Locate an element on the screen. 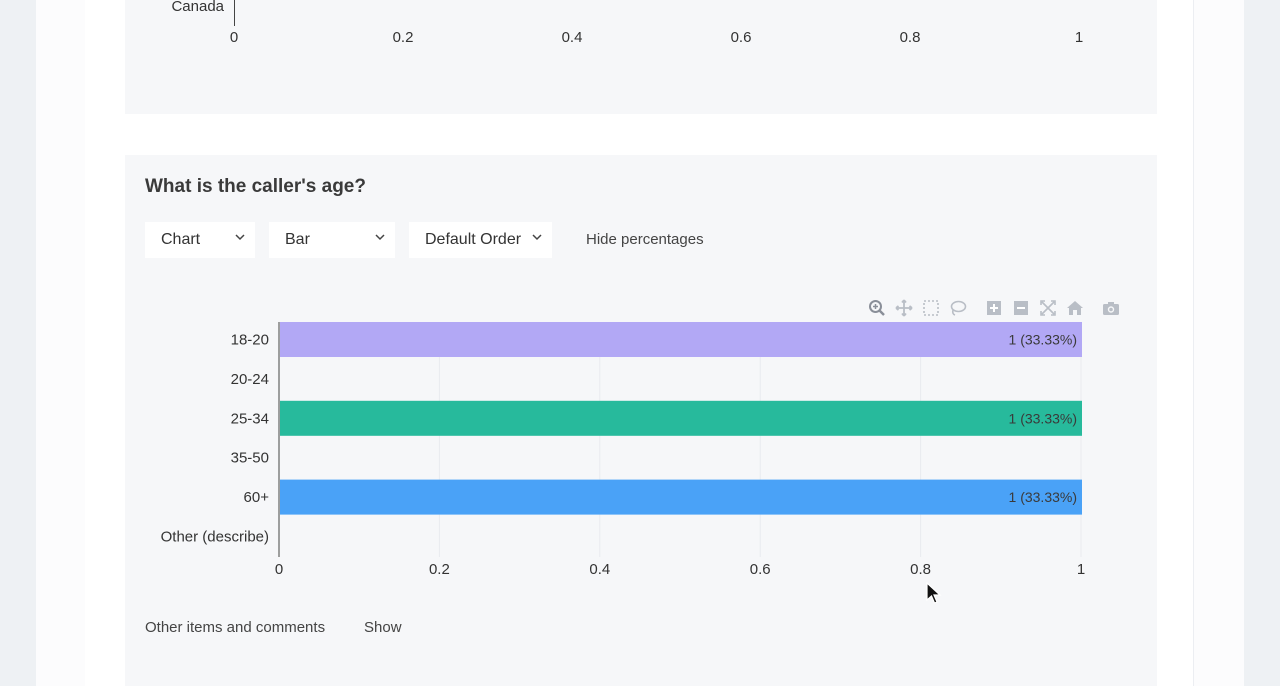  y-tick-label: 60+ is located at coordinates (257, 497).